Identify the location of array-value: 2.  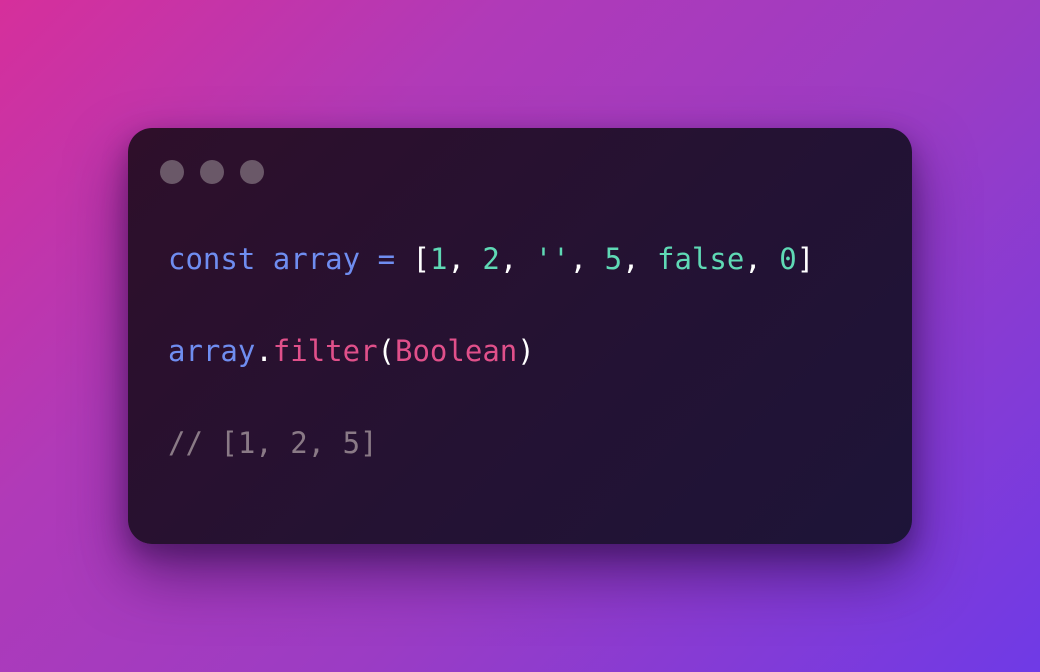
(491, 259).